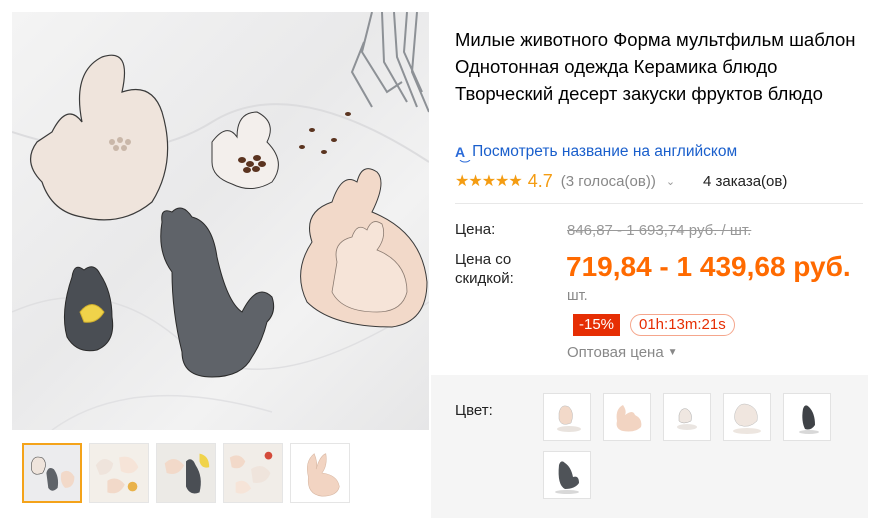  What do you see at coordinates (608, 181) in the screenshot?
I see `votes-count-link: (3 голоса(ов))` at bounding box center [608, 181].